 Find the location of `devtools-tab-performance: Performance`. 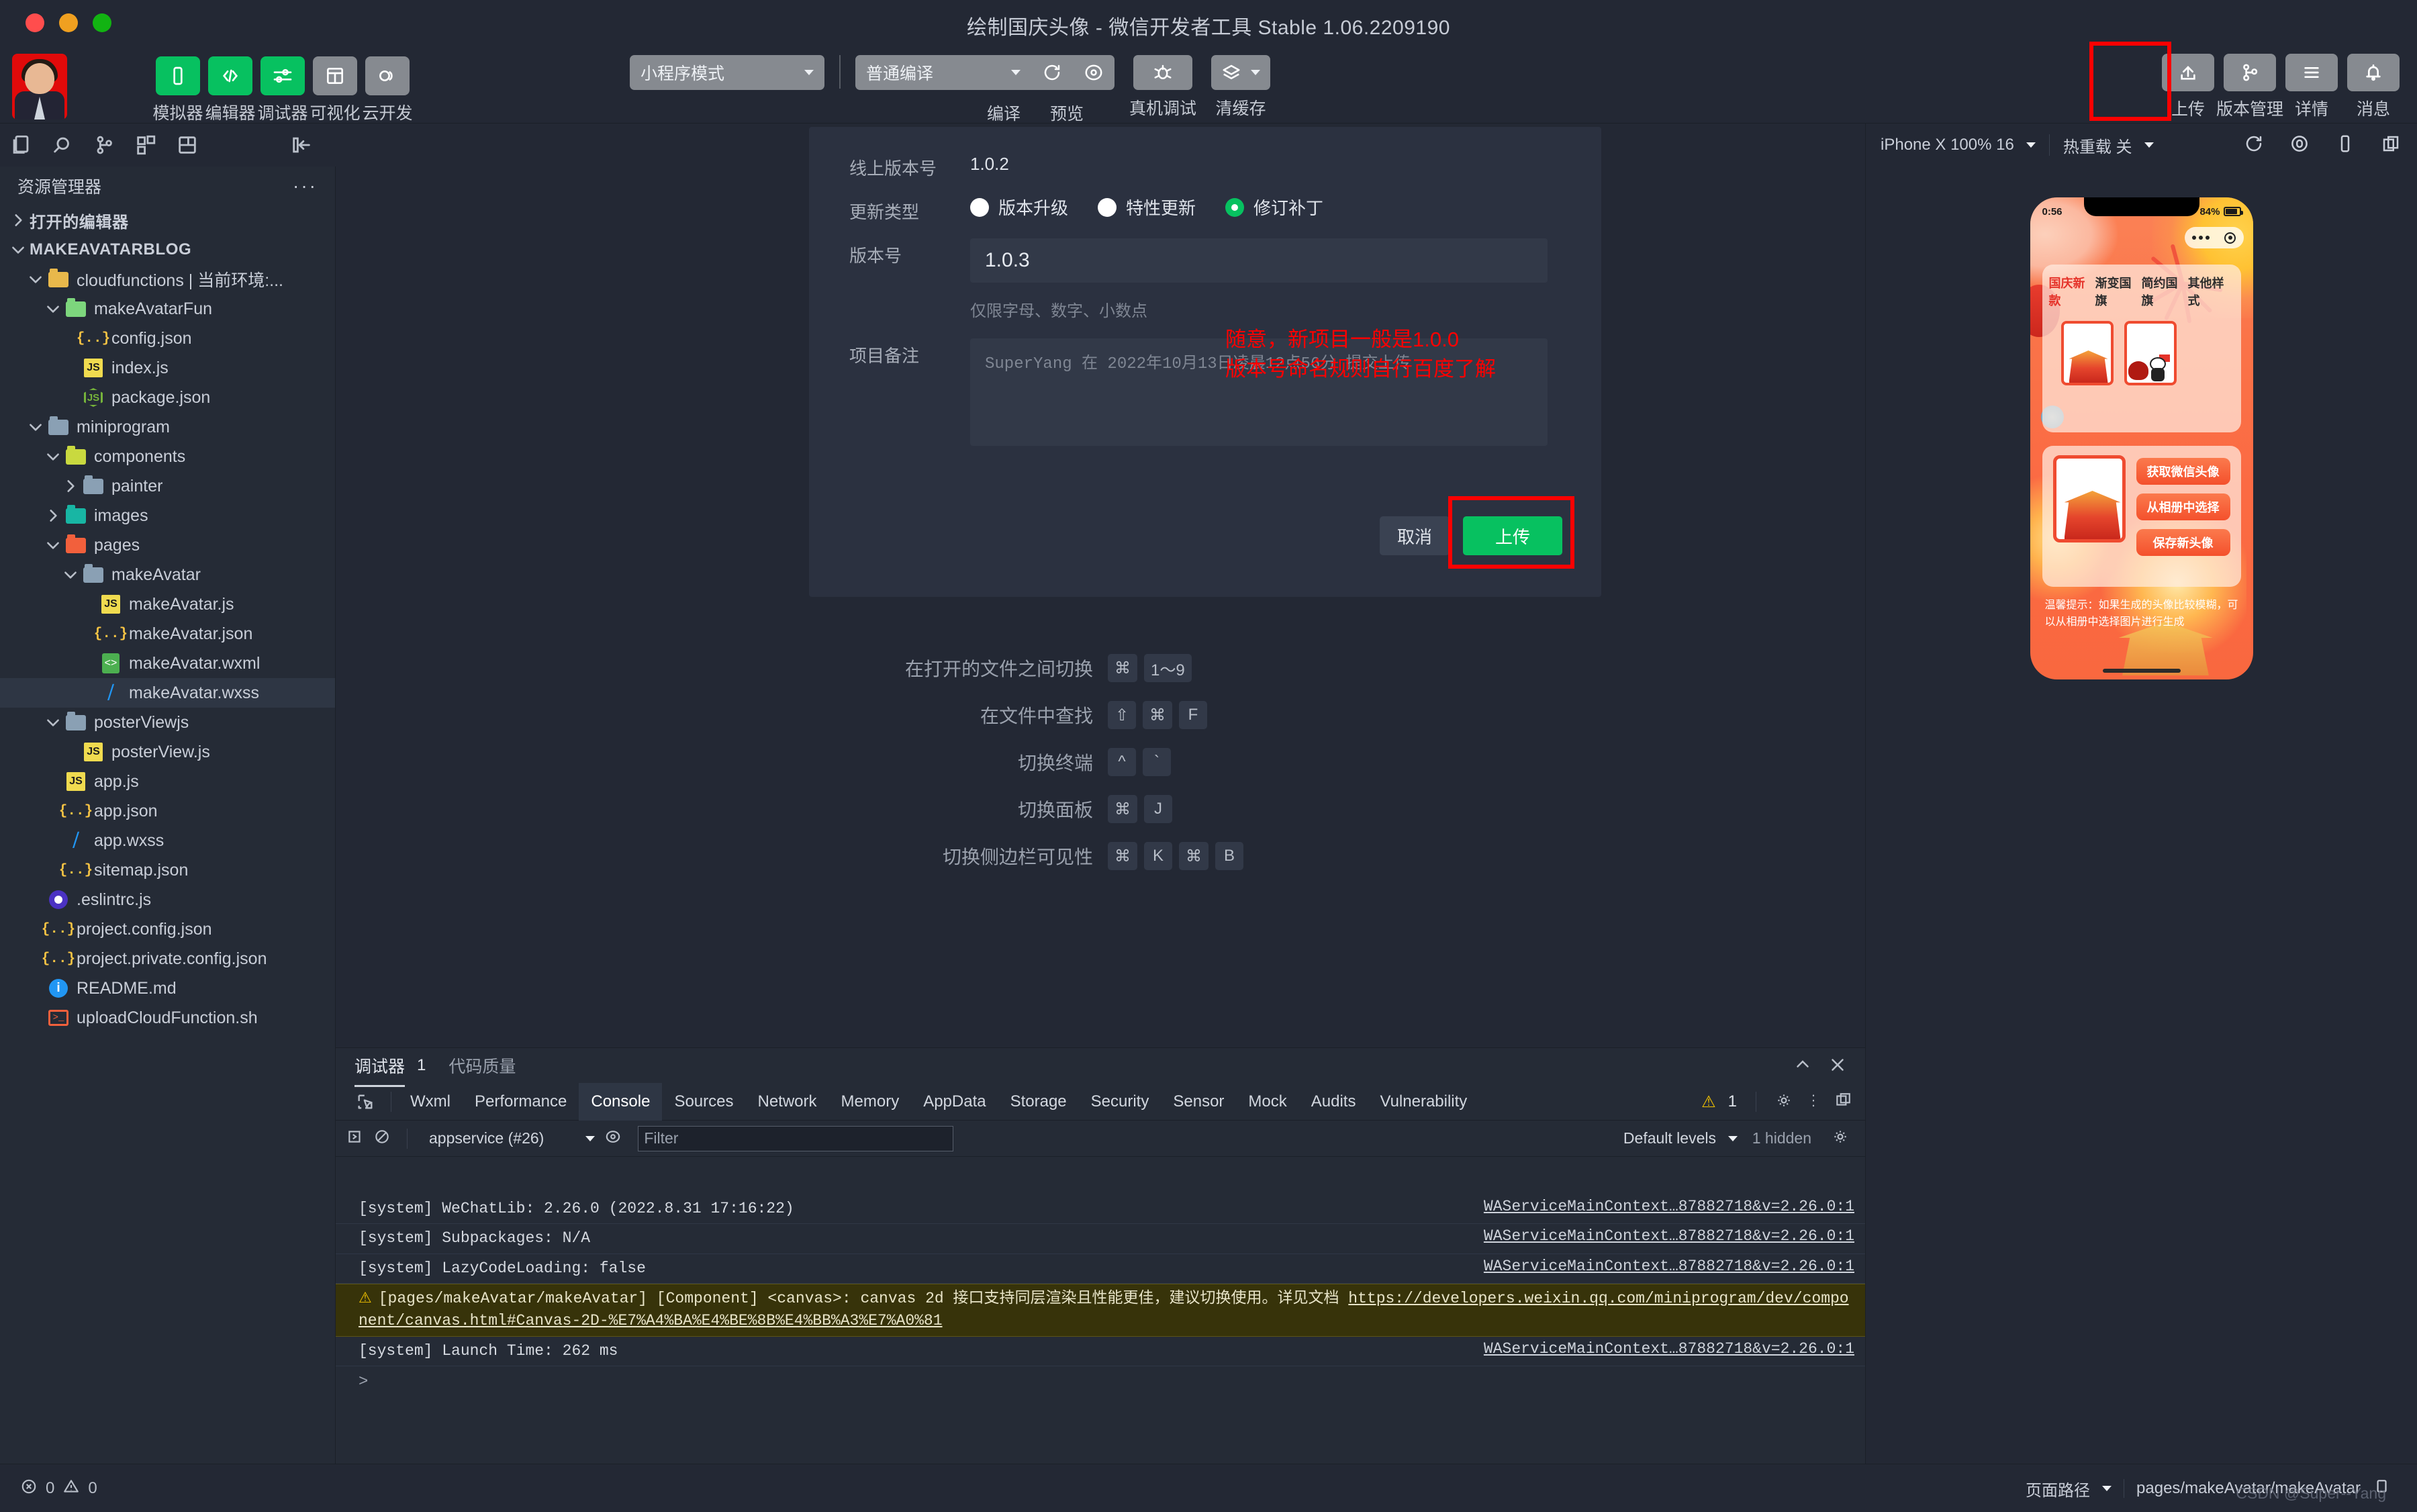

devtools-tab-performance: Performance is located at coordinates (521, 1102).